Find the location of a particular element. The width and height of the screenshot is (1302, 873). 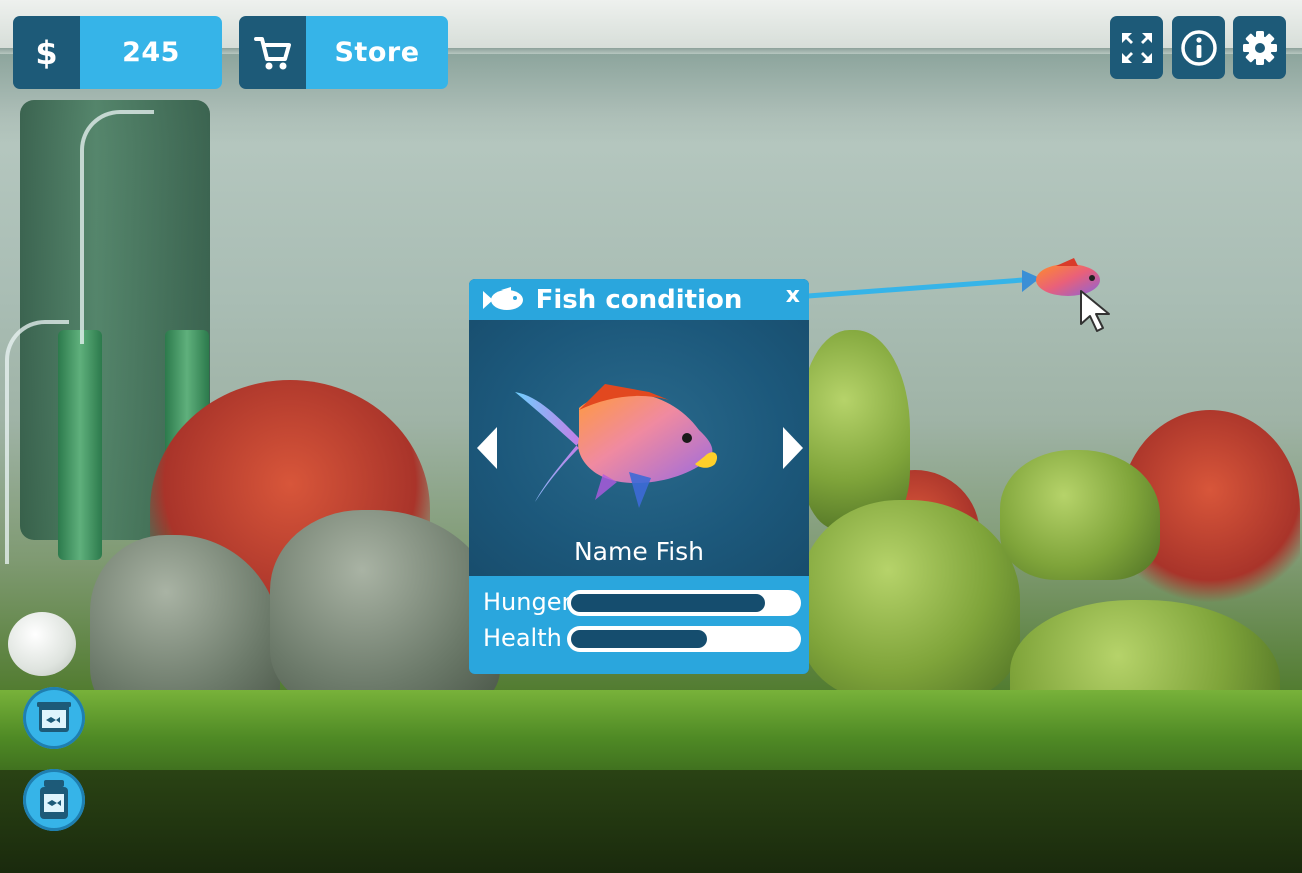

hunger-bar is located at coordinates (684, 603).